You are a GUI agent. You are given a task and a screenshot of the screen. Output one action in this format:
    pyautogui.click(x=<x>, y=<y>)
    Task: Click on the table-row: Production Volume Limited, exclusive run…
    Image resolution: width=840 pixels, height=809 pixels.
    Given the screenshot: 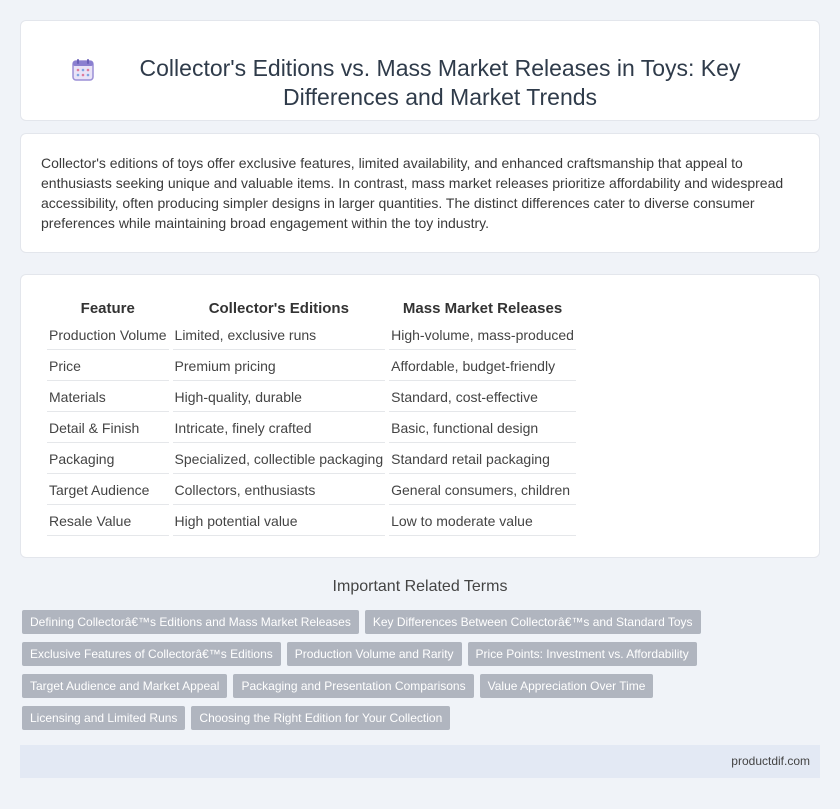 What is the action you would take?
    pyautogui.click(x=311, y=335)
    